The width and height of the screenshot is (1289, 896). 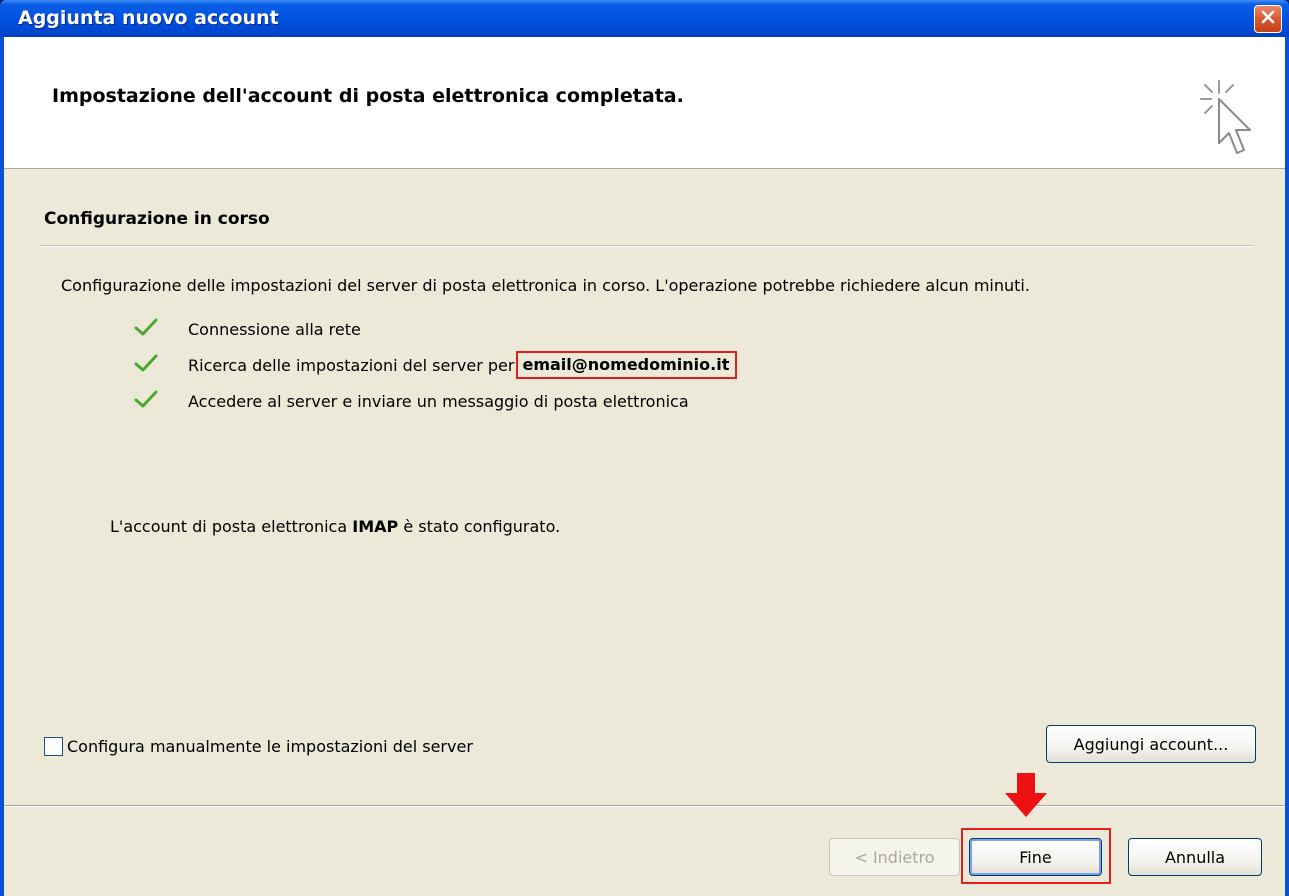 What do you see at coordinates (644, 18) in the screenshot?
I see `title-bar: Aggiunta nuovo account` at bounding box center [644, 18].